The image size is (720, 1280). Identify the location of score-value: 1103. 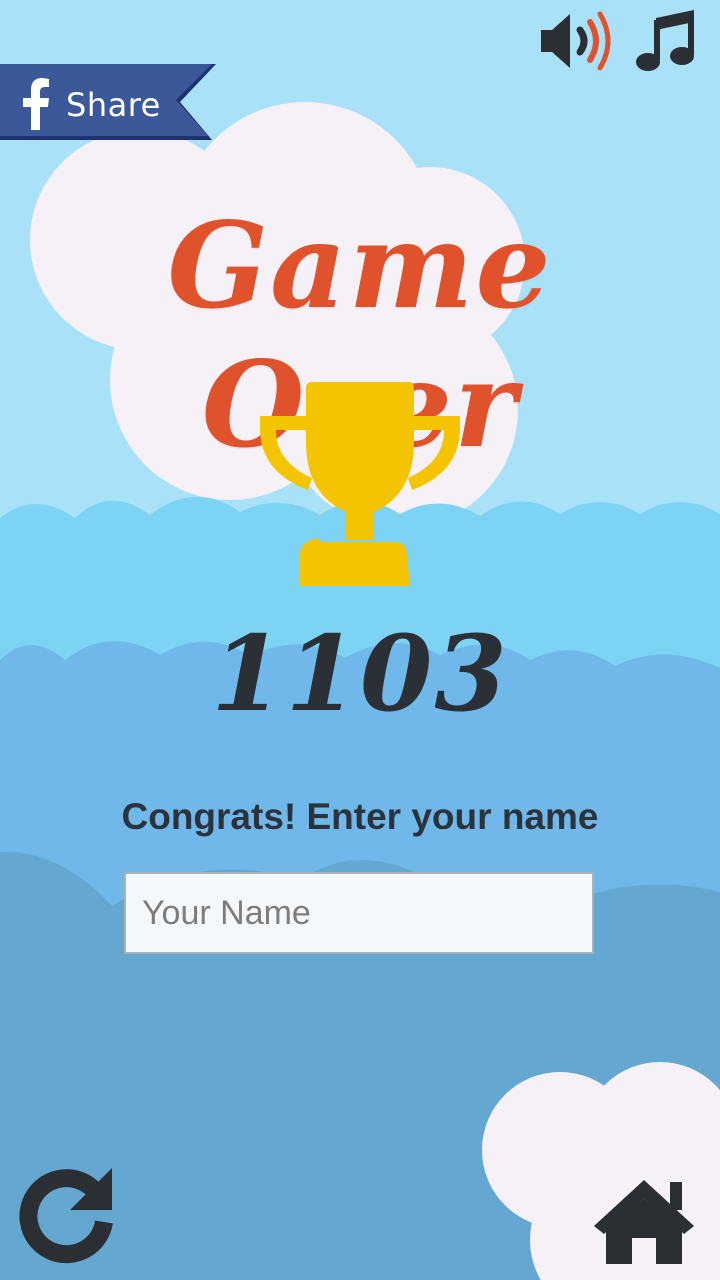
(360, 673).